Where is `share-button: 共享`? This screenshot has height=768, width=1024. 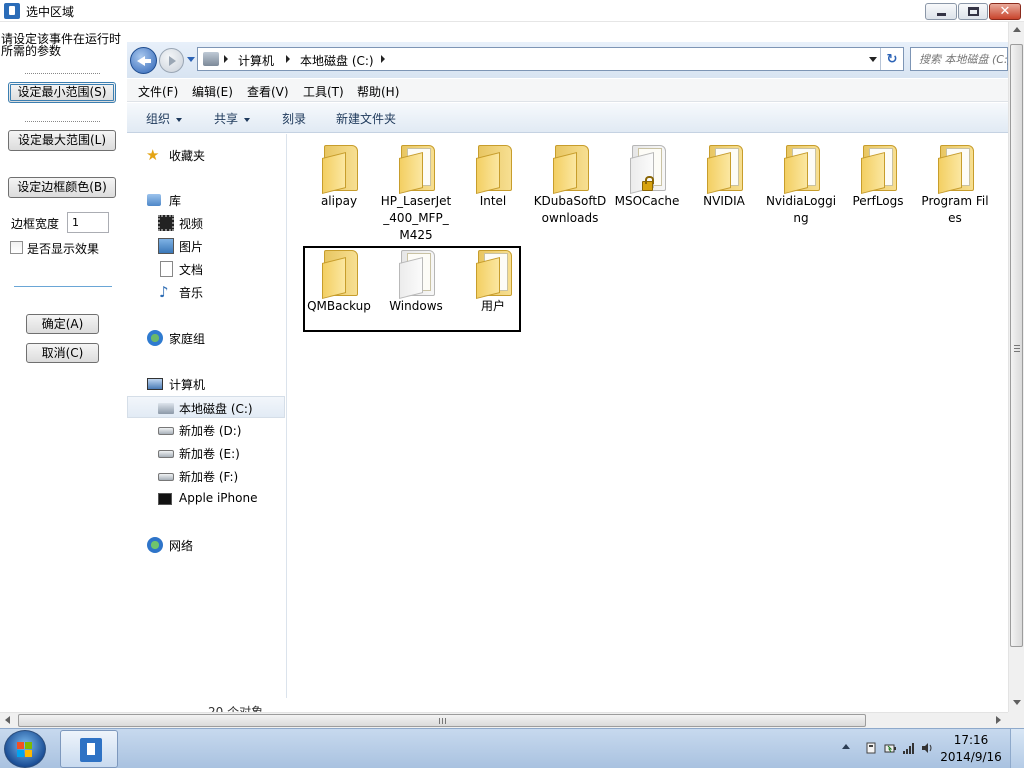
share-button: 共享 is located at coordinates (232, 118).